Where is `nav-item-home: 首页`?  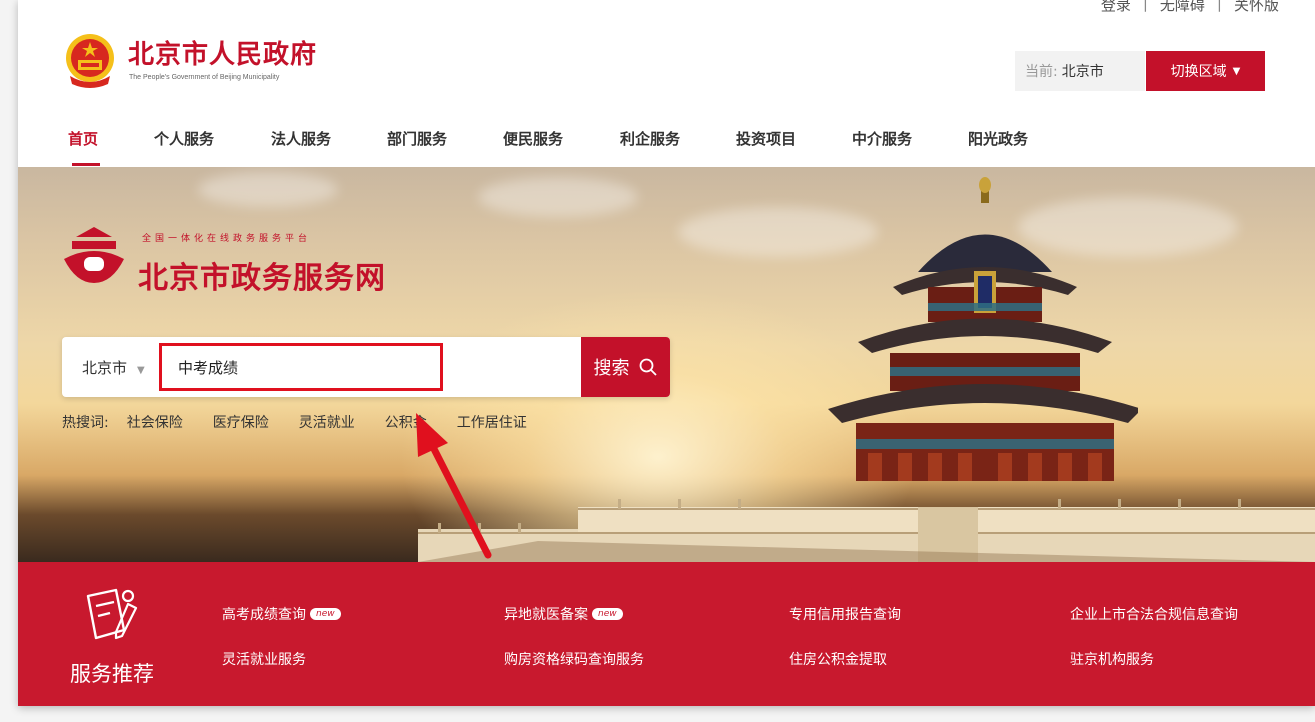 nav-item-home: 首页 is located at coordinates (111, 147).